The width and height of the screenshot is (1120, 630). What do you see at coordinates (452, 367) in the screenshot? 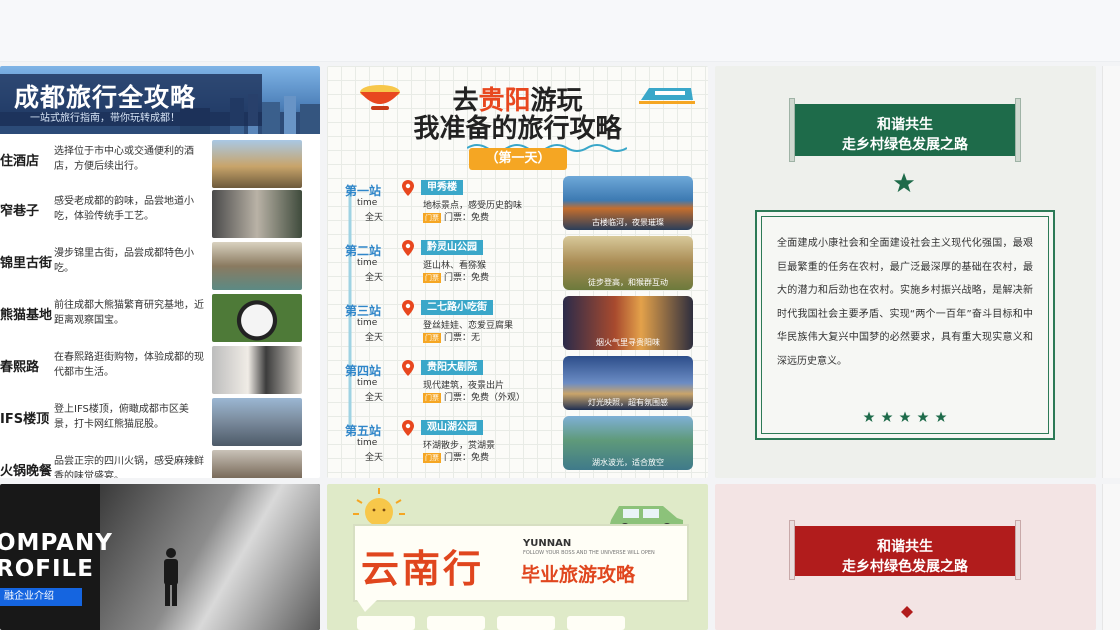
I see `place-name: 贵阳大剧院` at bounding box center [452, 367].